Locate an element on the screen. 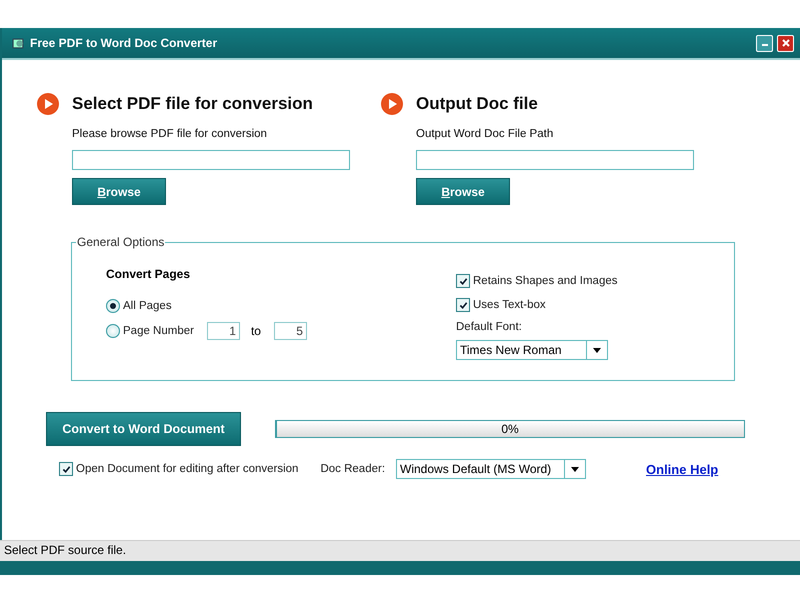  section-label: Convert Pages is located at coordinates (149, 274).